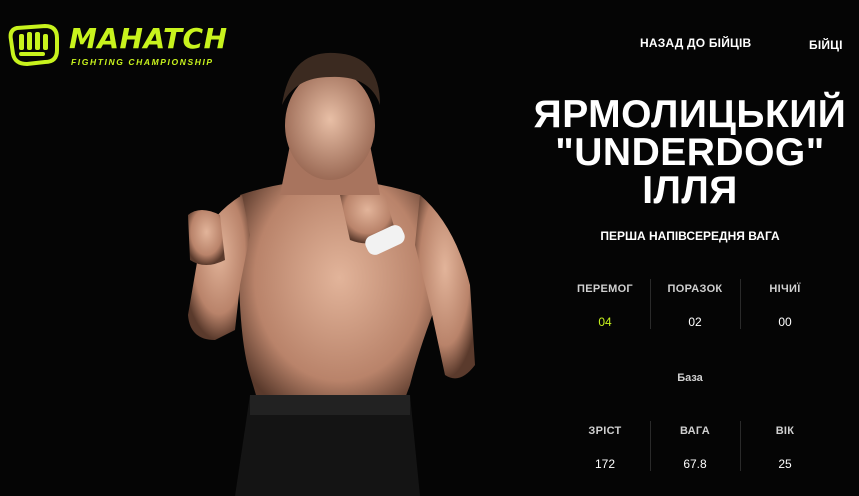  I want to click on stat-weight: ВАГА 67.8, so click(695, 446).